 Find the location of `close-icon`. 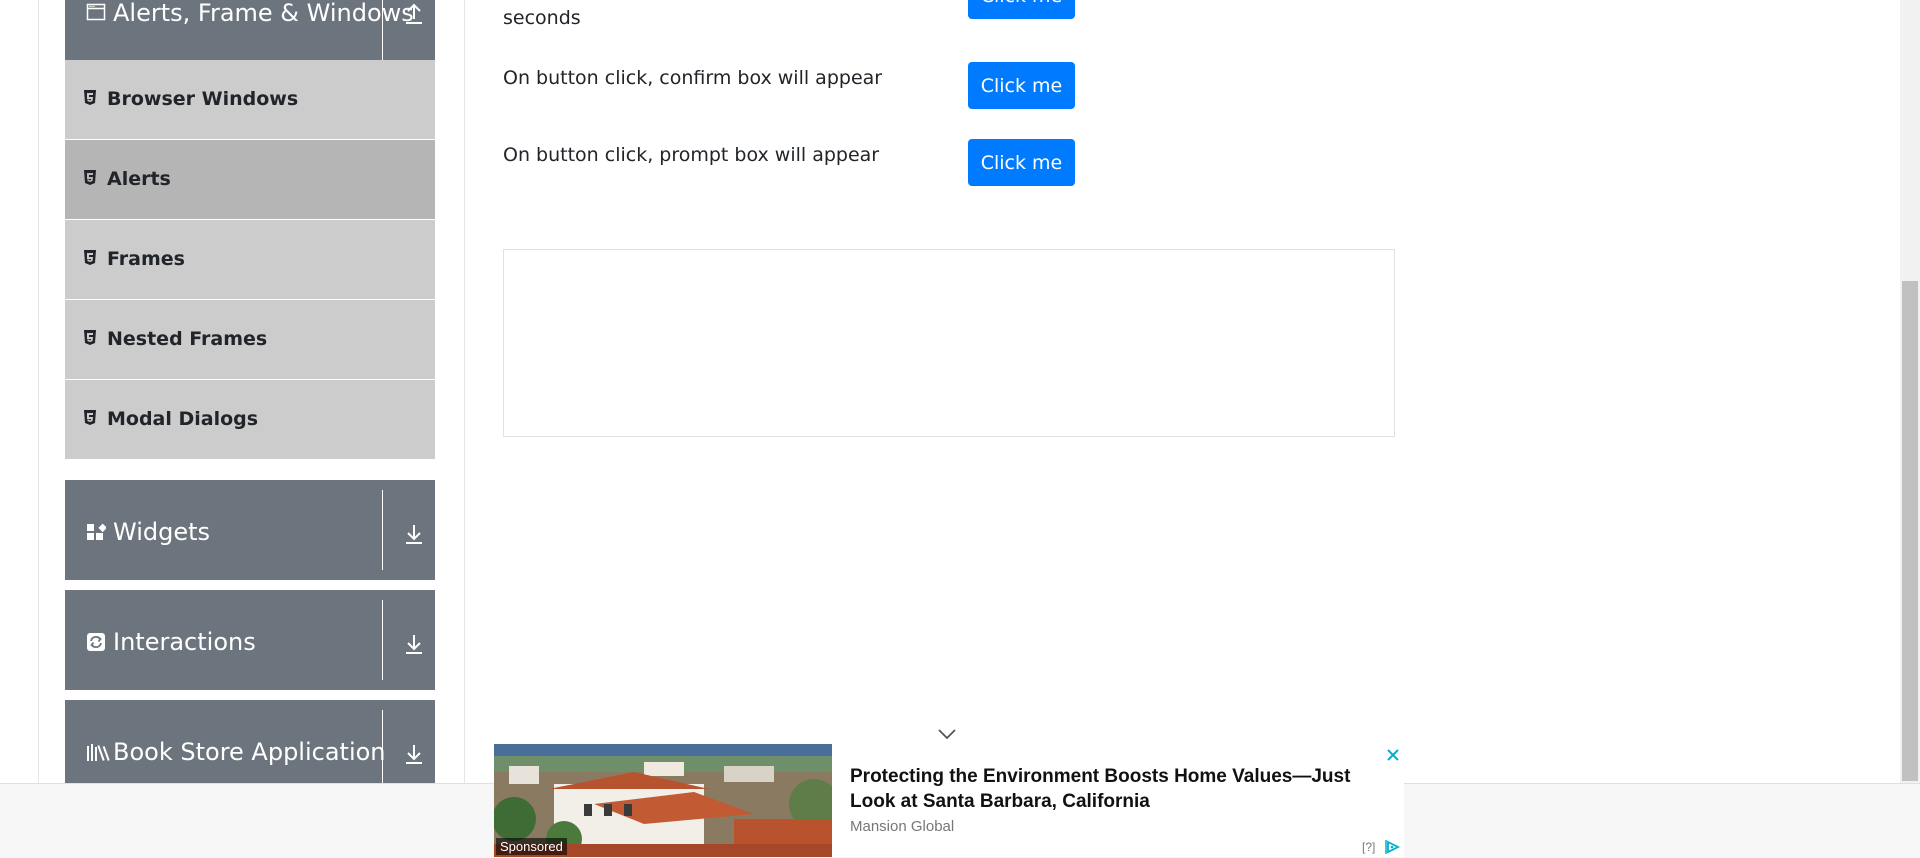

close-icon is located at coordinates (1393, 755).